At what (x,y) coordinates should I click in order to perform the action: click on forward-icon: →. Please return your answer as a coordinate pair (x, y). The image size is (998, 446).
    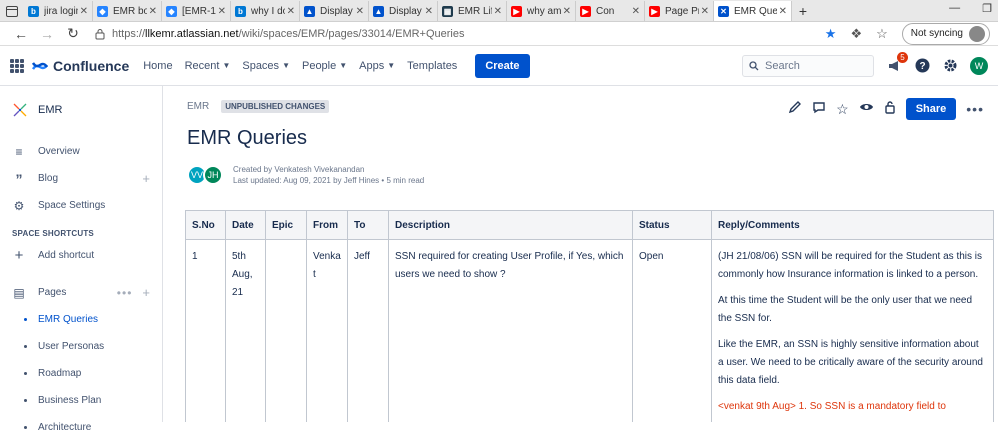
    Looking at the image, I should click on (47, 34).